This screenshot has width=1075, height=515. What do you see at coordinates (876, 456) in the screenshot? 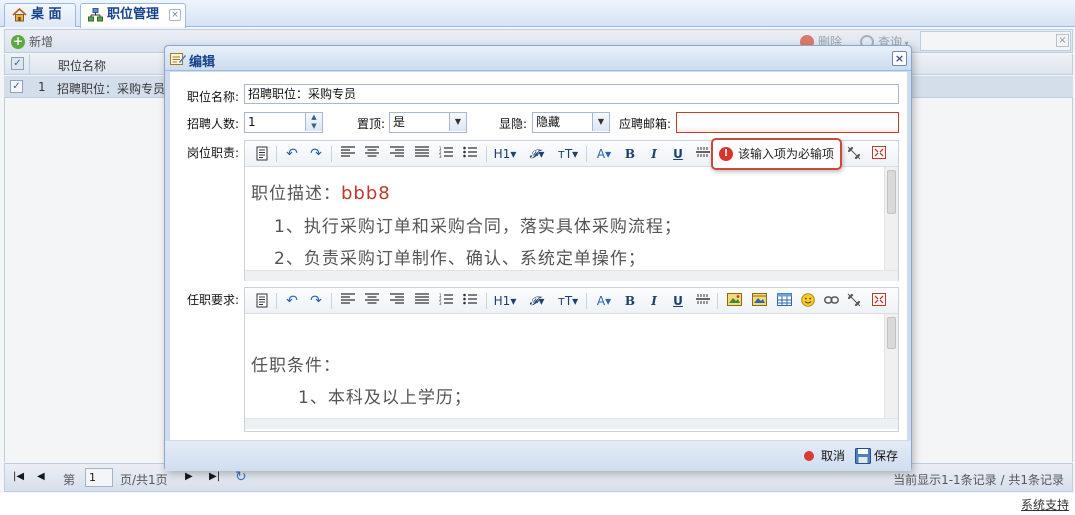
I see `save-button: 保存` at bounding box center [876, 456].